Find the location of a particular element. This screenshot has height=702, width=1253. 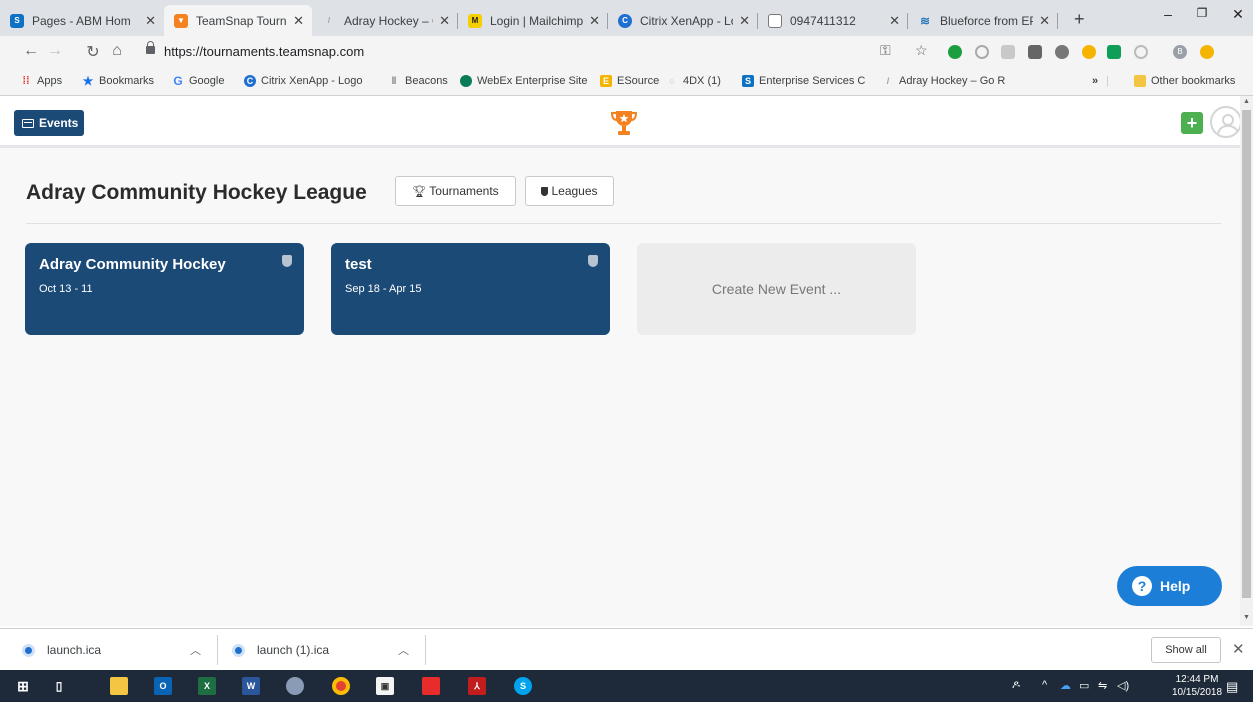

bookmark-enterprise-services: S Enterprise Services C is located at coordinates (803, 81).